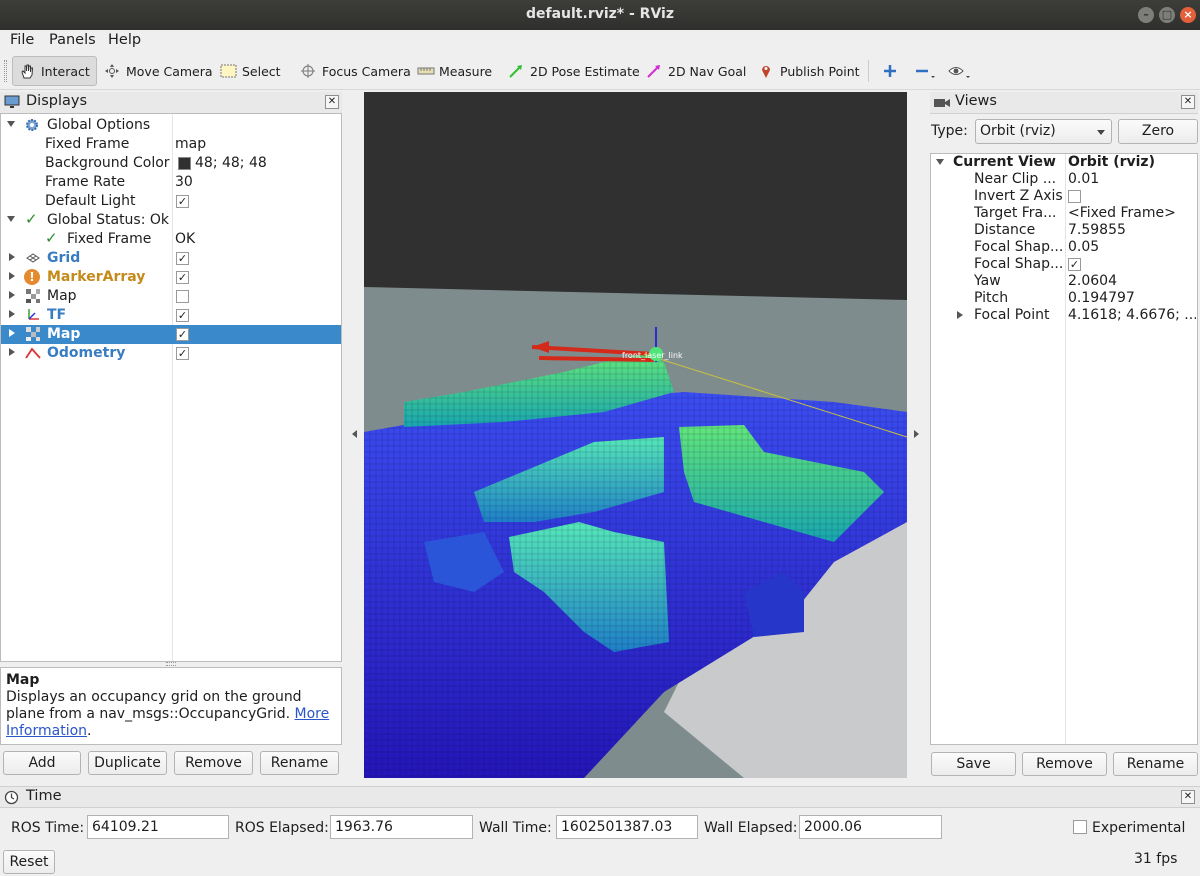 This screenshot has height=876, width=1200. I want to click on display-item-tf: TF ✓, so click(171, 315).